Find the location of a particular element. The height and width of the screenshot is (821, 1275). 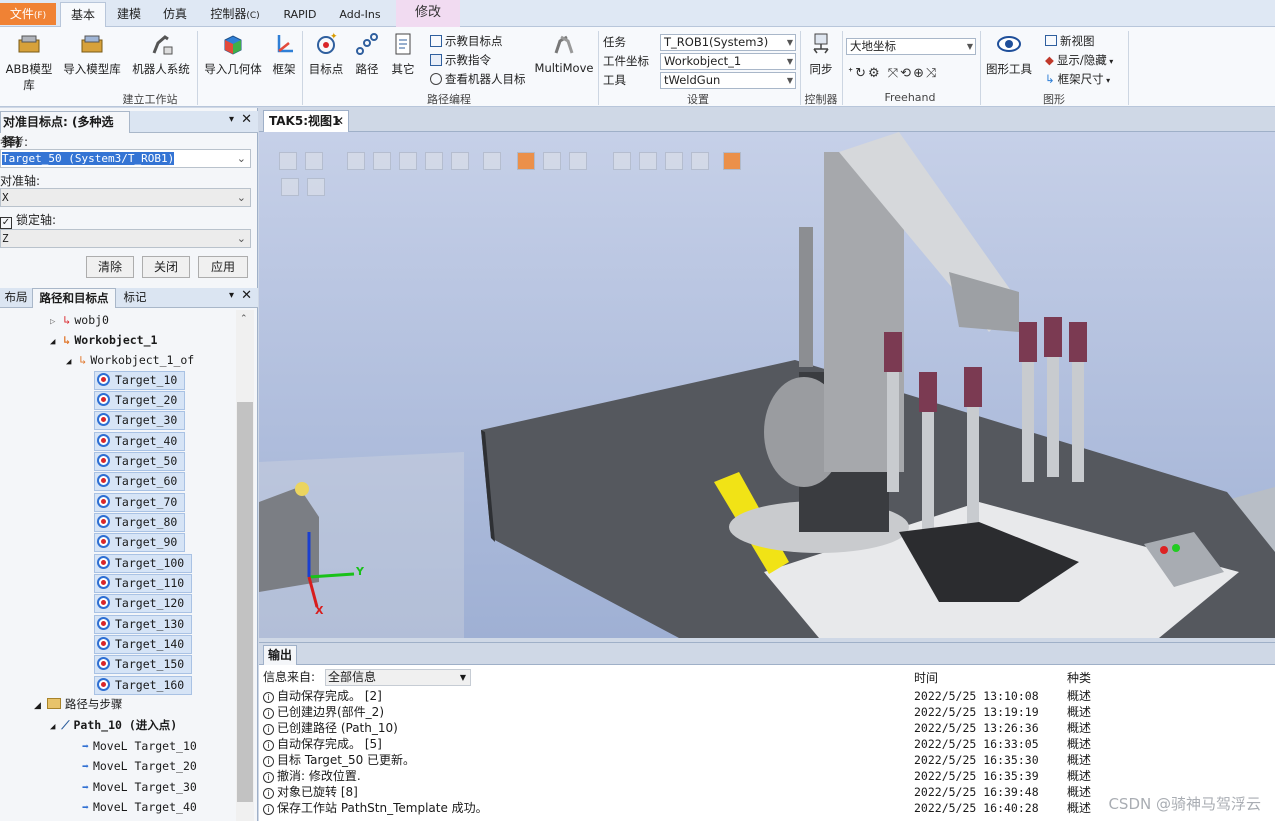

jog-tcp-icon: ⊕ is located at coordinates (919, 73).